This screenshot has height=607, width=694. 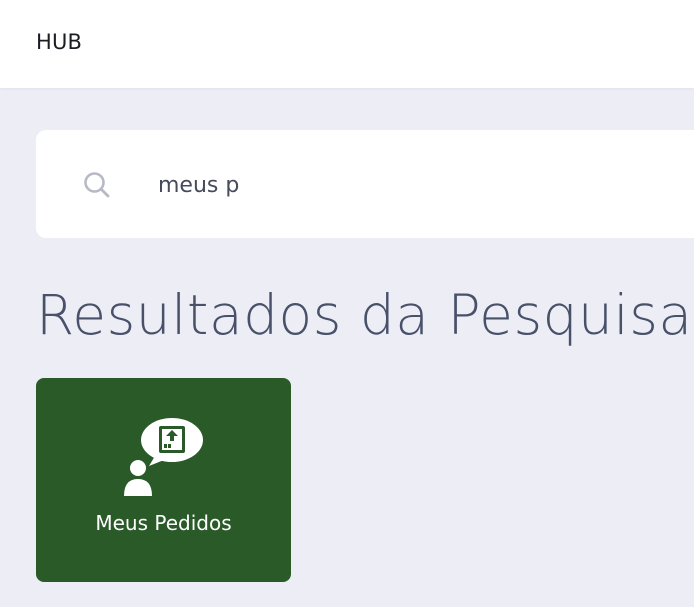 I want to click on search-icon, so click(x=97, y=185).